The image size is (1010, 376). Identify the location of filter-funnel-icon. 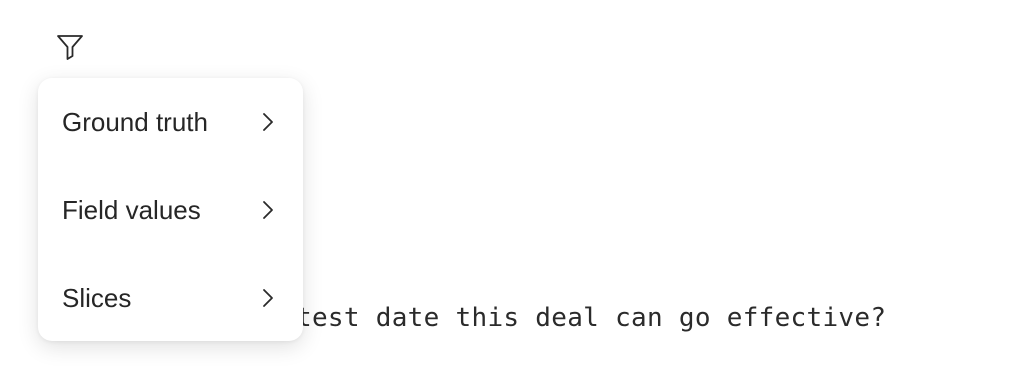
(70, 46).